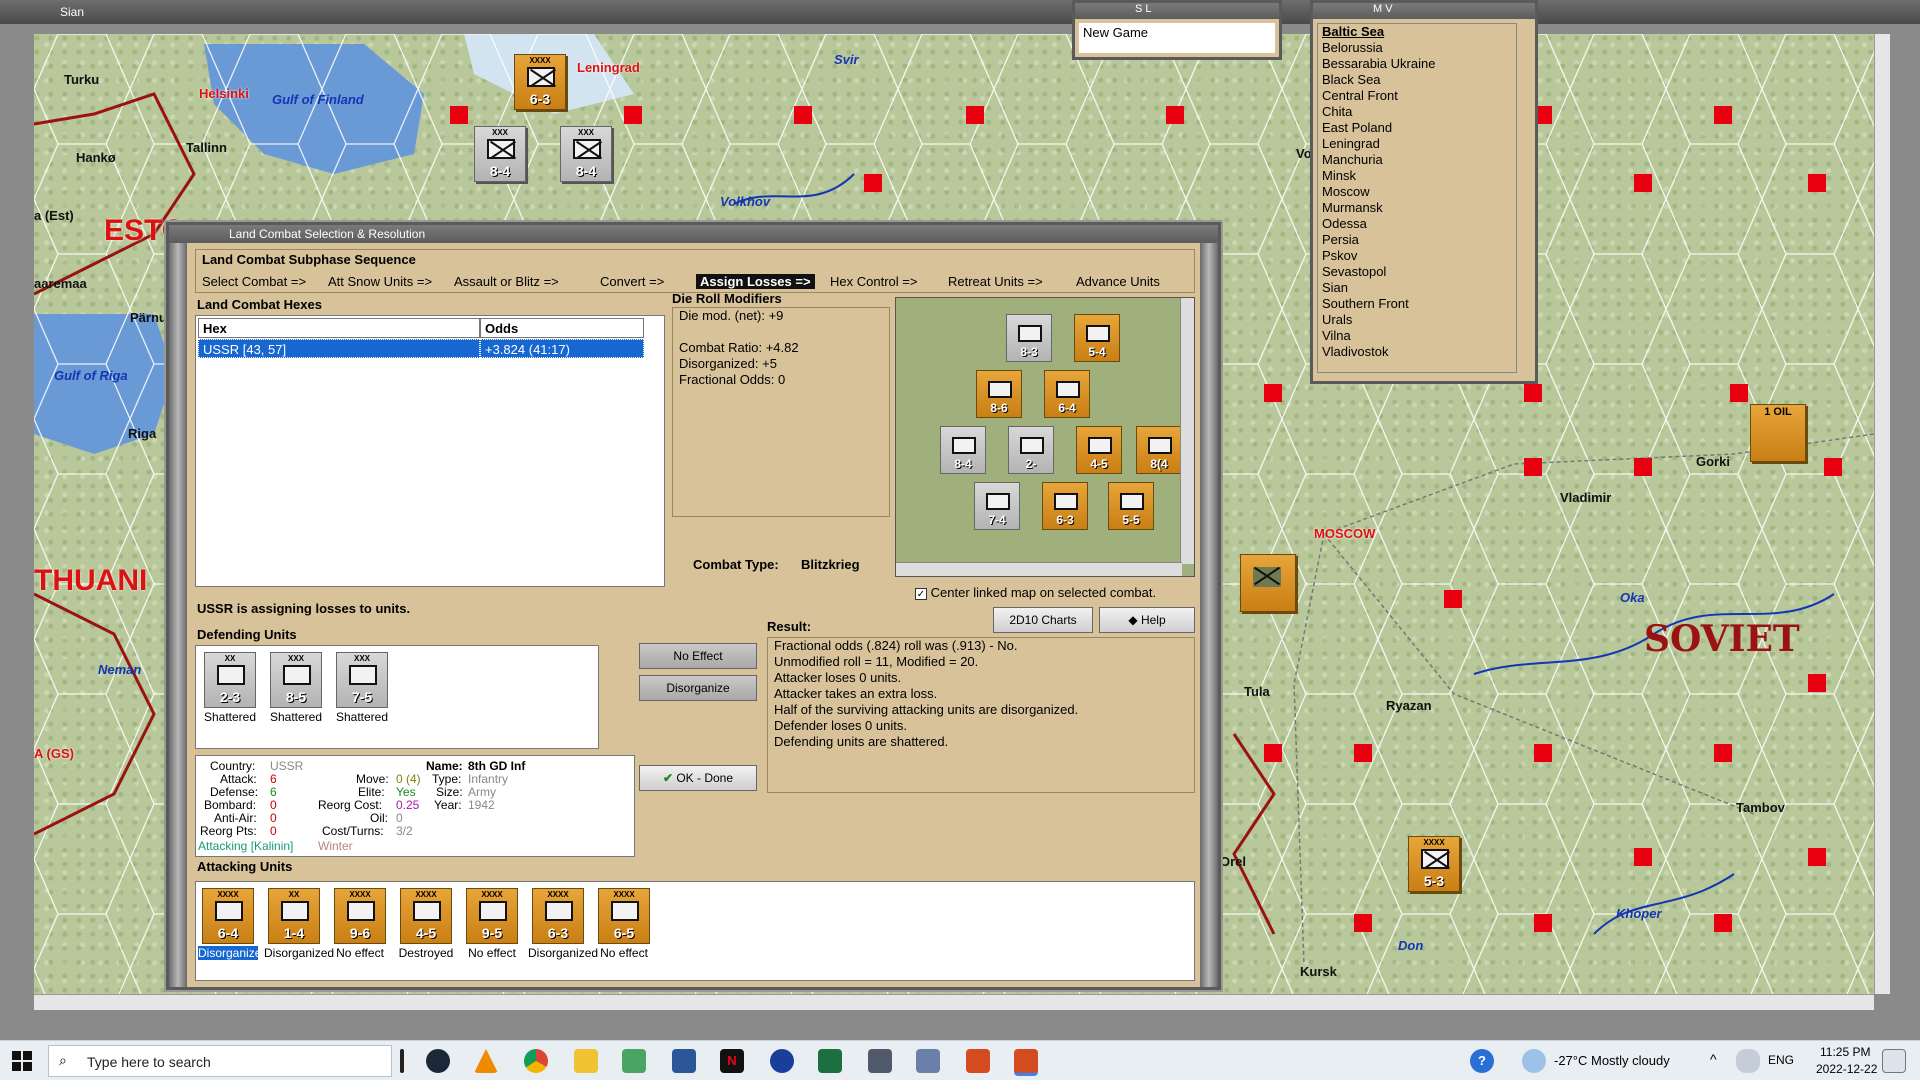 Image resolution: width=1920 pixels, height=1080 pixels. I want to click on scenario-item: Moscow, so click(1417, 192).